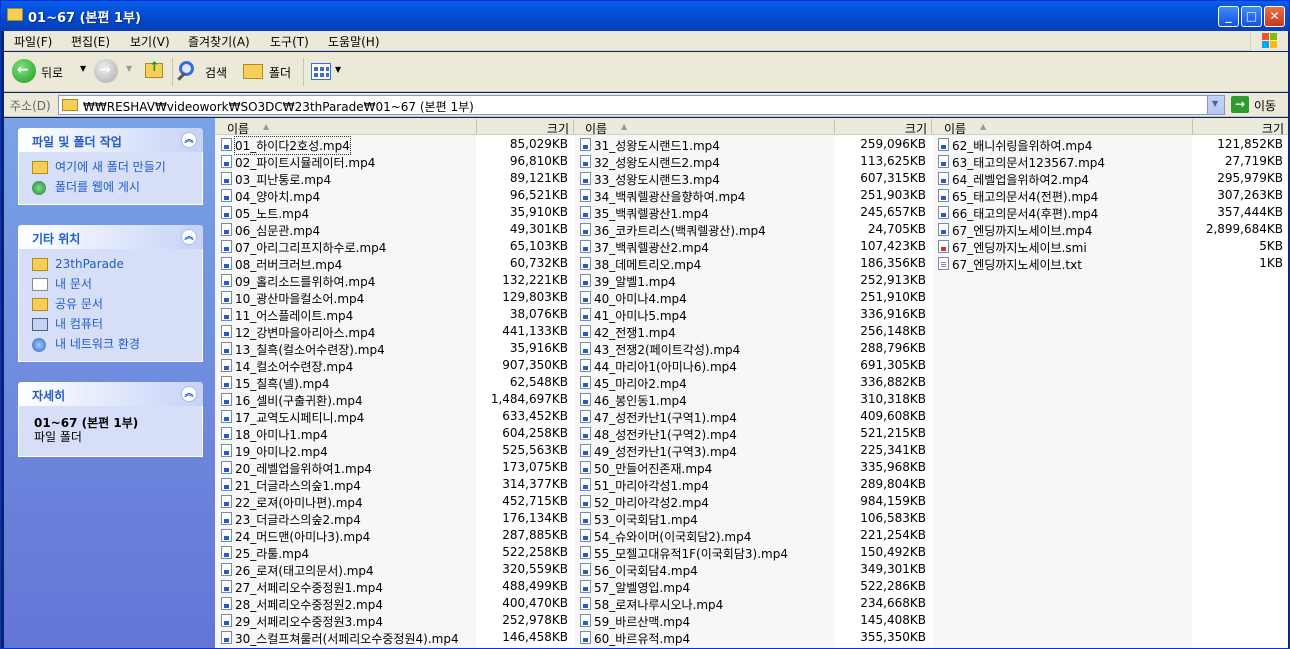 The height and width of the screenshot is (649, 1290). What do you see at coordinates (395, 518) in the screenshot?
I see `file-row: 23_더글라스의숲2.mp4 176,134KB` at bounding box center [395, 518].